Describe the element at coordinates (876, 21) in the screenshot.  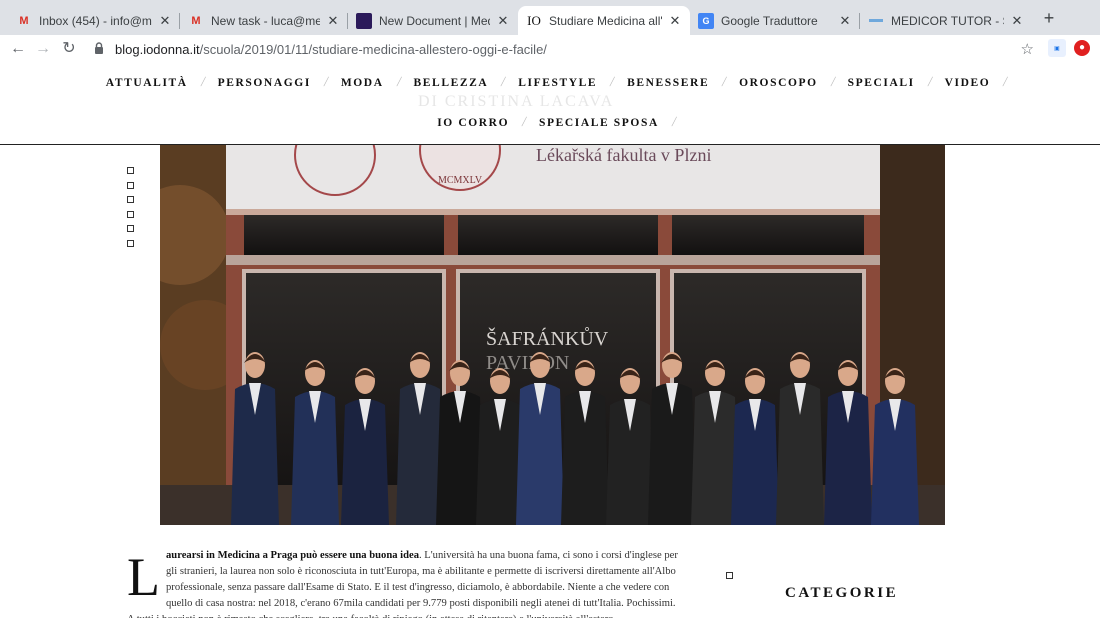
I see `medicor-icon` at that location.